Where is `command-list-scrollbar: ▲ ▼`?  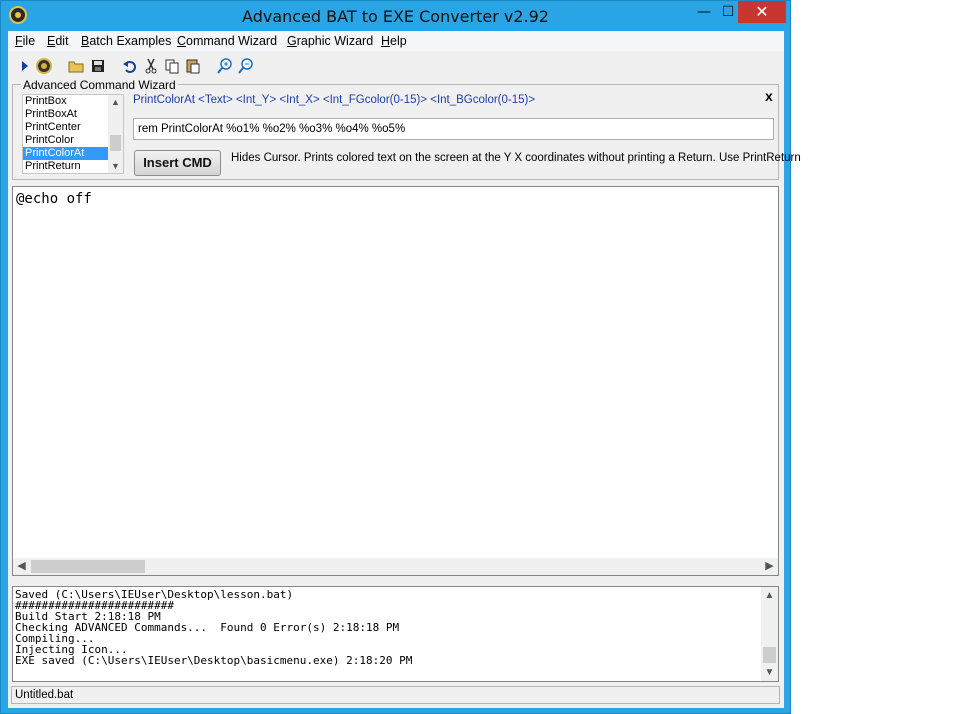
command-list-scrollbar: ▲ ▼ is located at coordinates (115, 134).